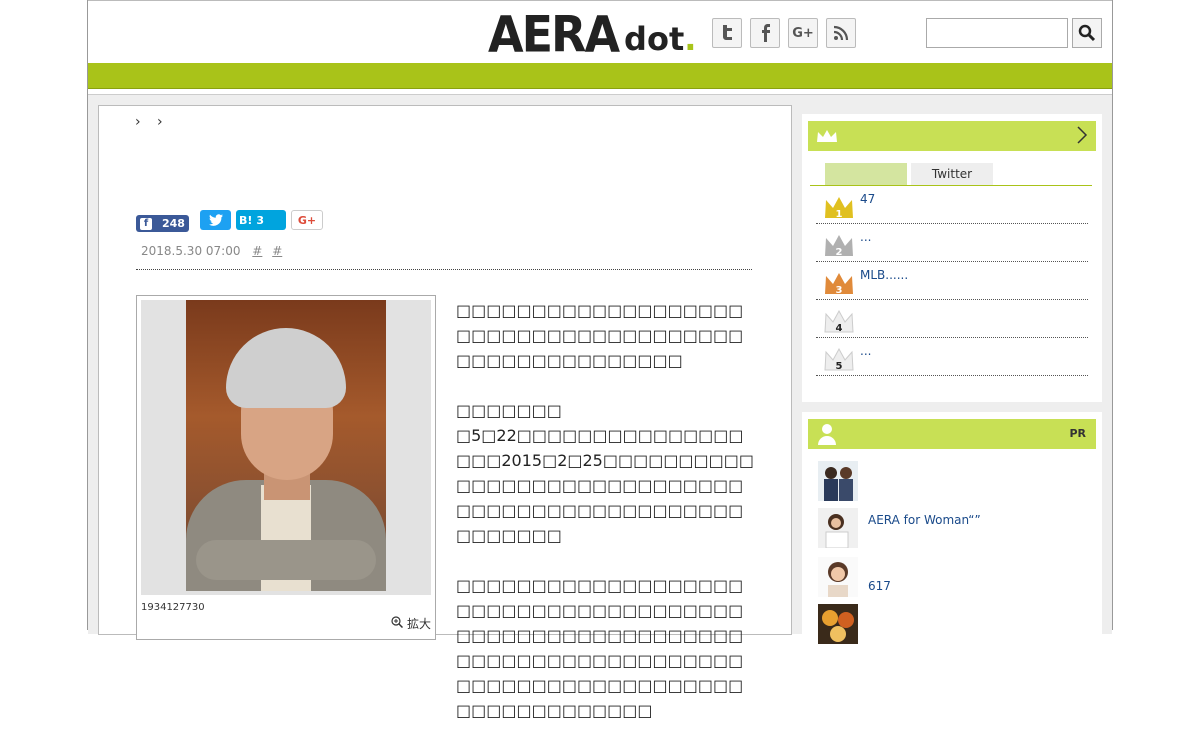 The height and width of the screenshot is (748, 1200). Describe the element at coordinates (418, 624) in the screenshot. I see `zoom-label: 拡大` at that location.